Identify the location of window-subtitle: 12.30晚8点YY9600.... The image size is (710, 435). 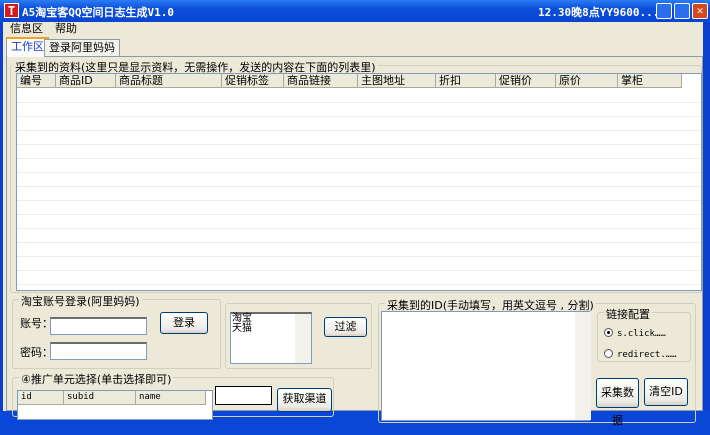
(599, 12).